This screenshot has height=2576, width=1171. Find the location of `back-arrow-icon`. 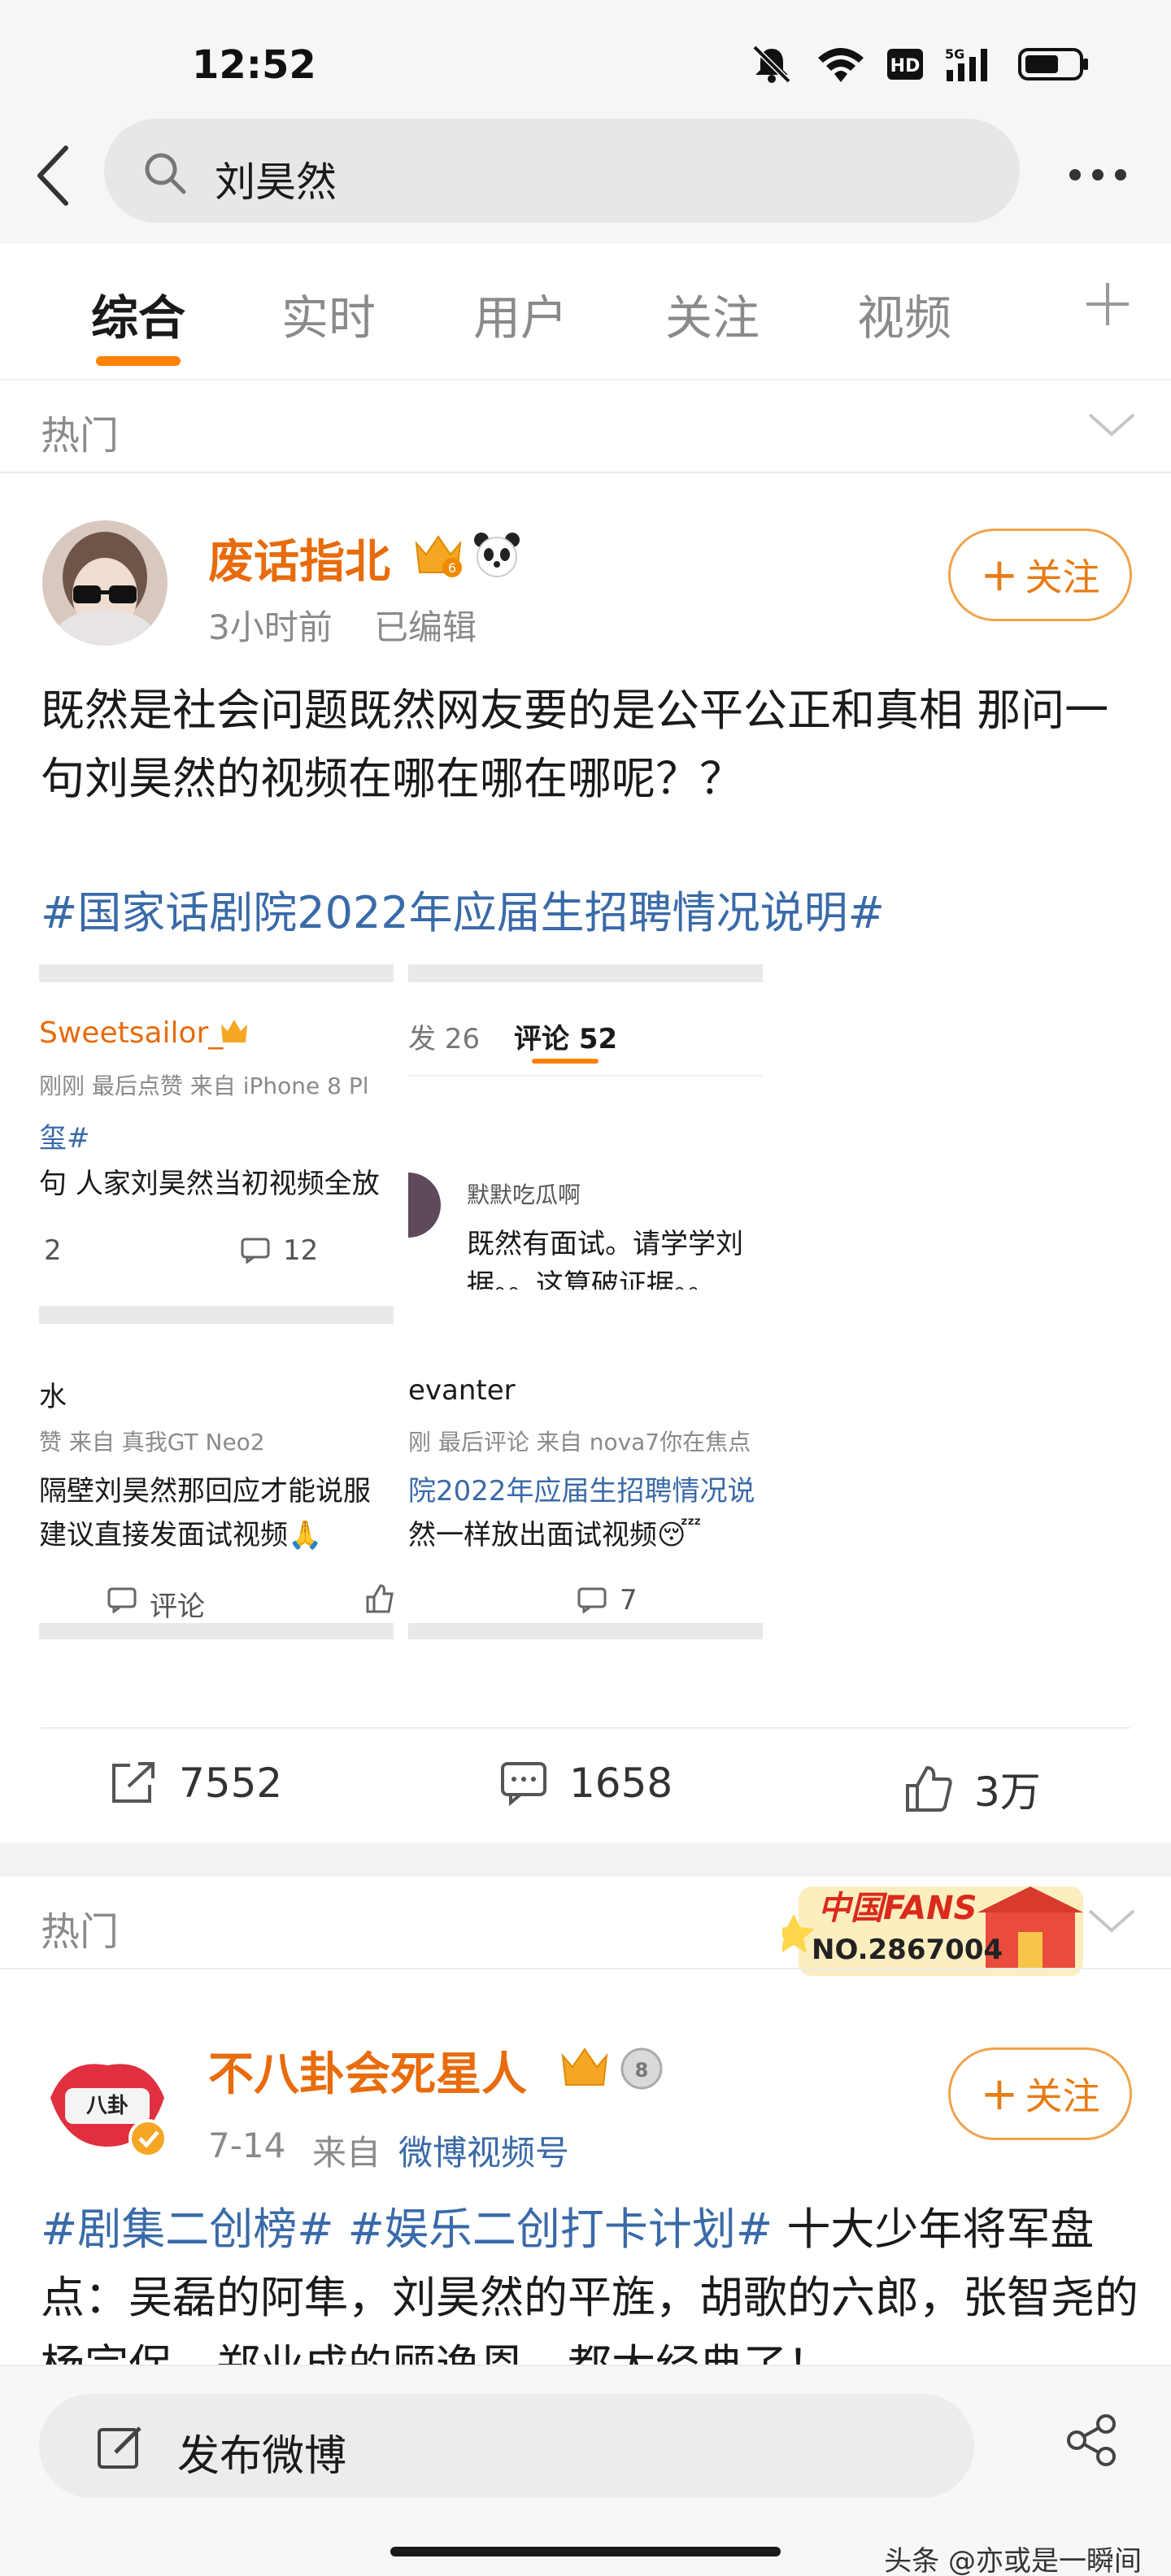

back-arrow-icon is located at coordinates (52, 176).